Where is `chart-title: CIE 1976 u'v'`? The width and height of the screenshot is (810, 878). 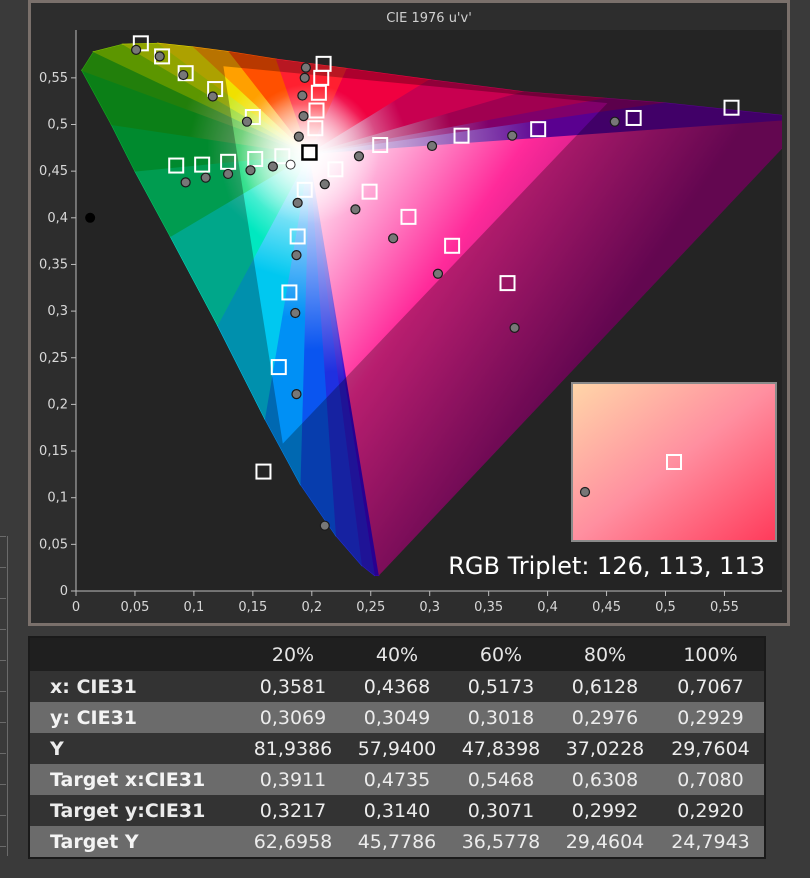 chart-title: CIE 1976 u'v' is located at coordinates (429, 18).